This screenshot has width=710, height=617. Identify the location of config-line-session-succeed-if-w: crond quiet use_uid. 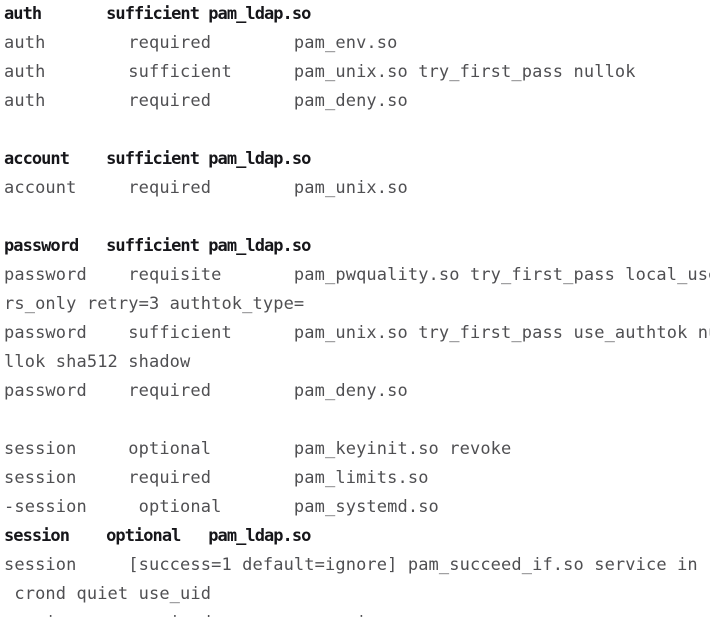
(108, 594).